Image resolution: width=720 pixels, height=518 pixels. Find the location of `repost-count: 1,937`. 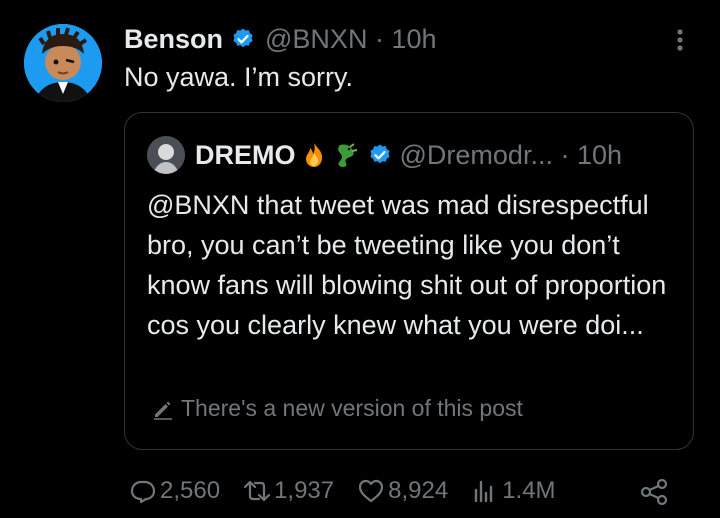

repost-count: 1,937 is located at coordinates (304, 490).